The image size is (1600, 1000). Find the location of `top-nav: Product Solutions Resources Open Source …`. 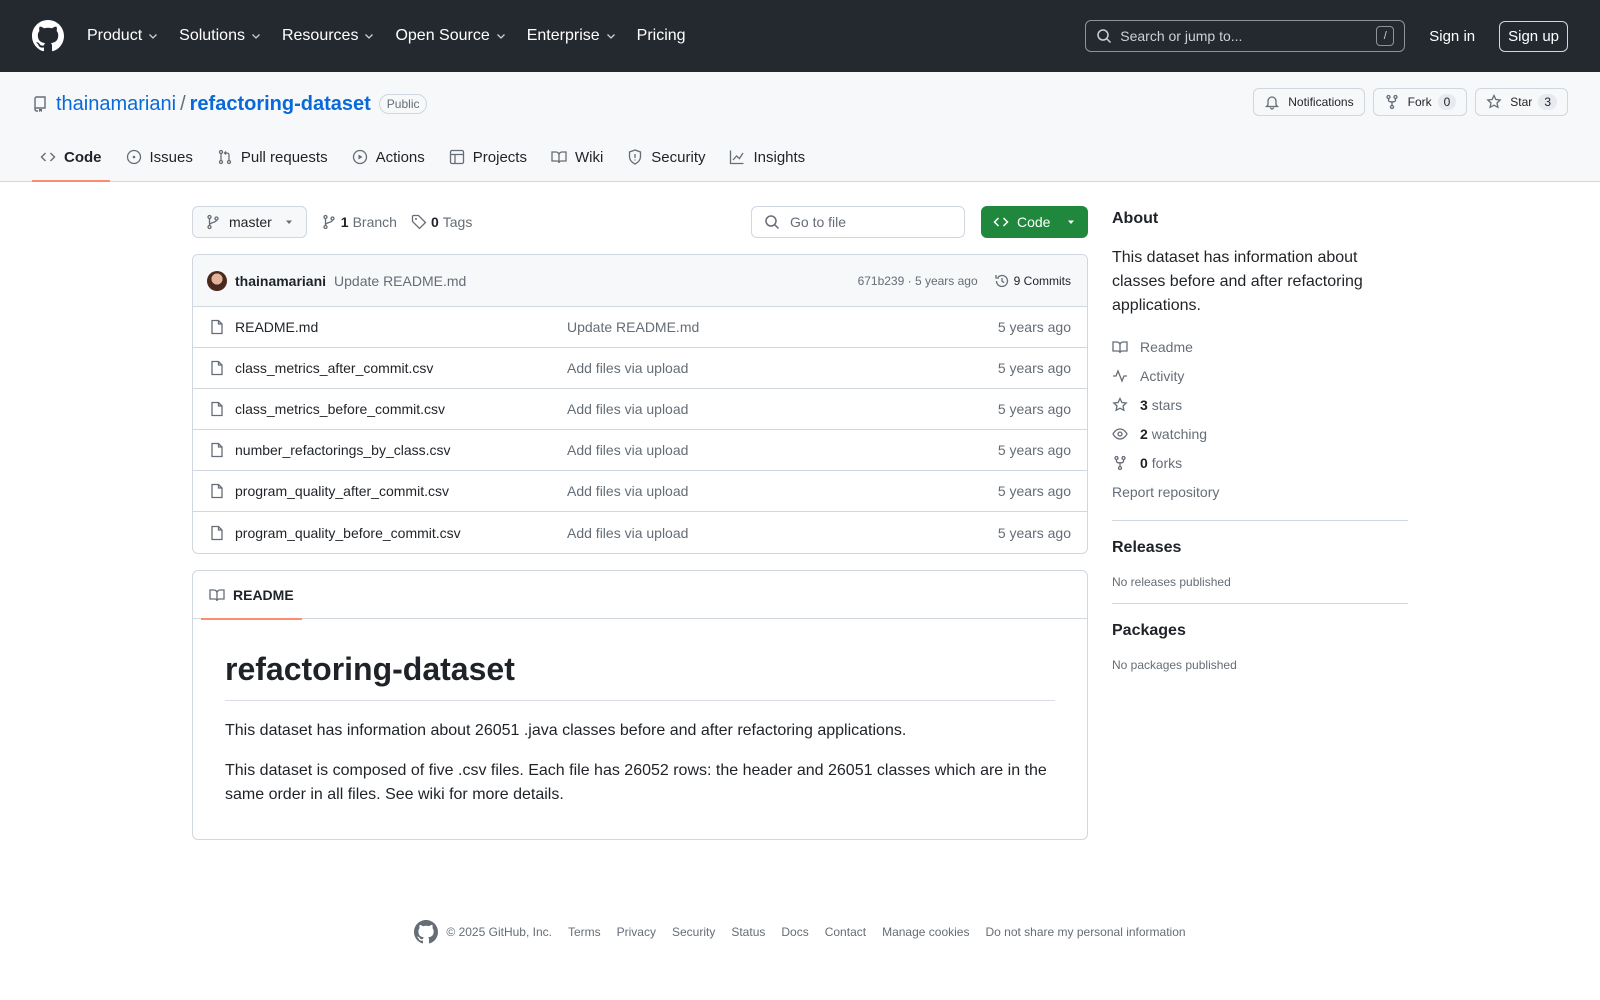

top-nav: Product Solutions Resources Open Source … is located at coordinates (396, 36).